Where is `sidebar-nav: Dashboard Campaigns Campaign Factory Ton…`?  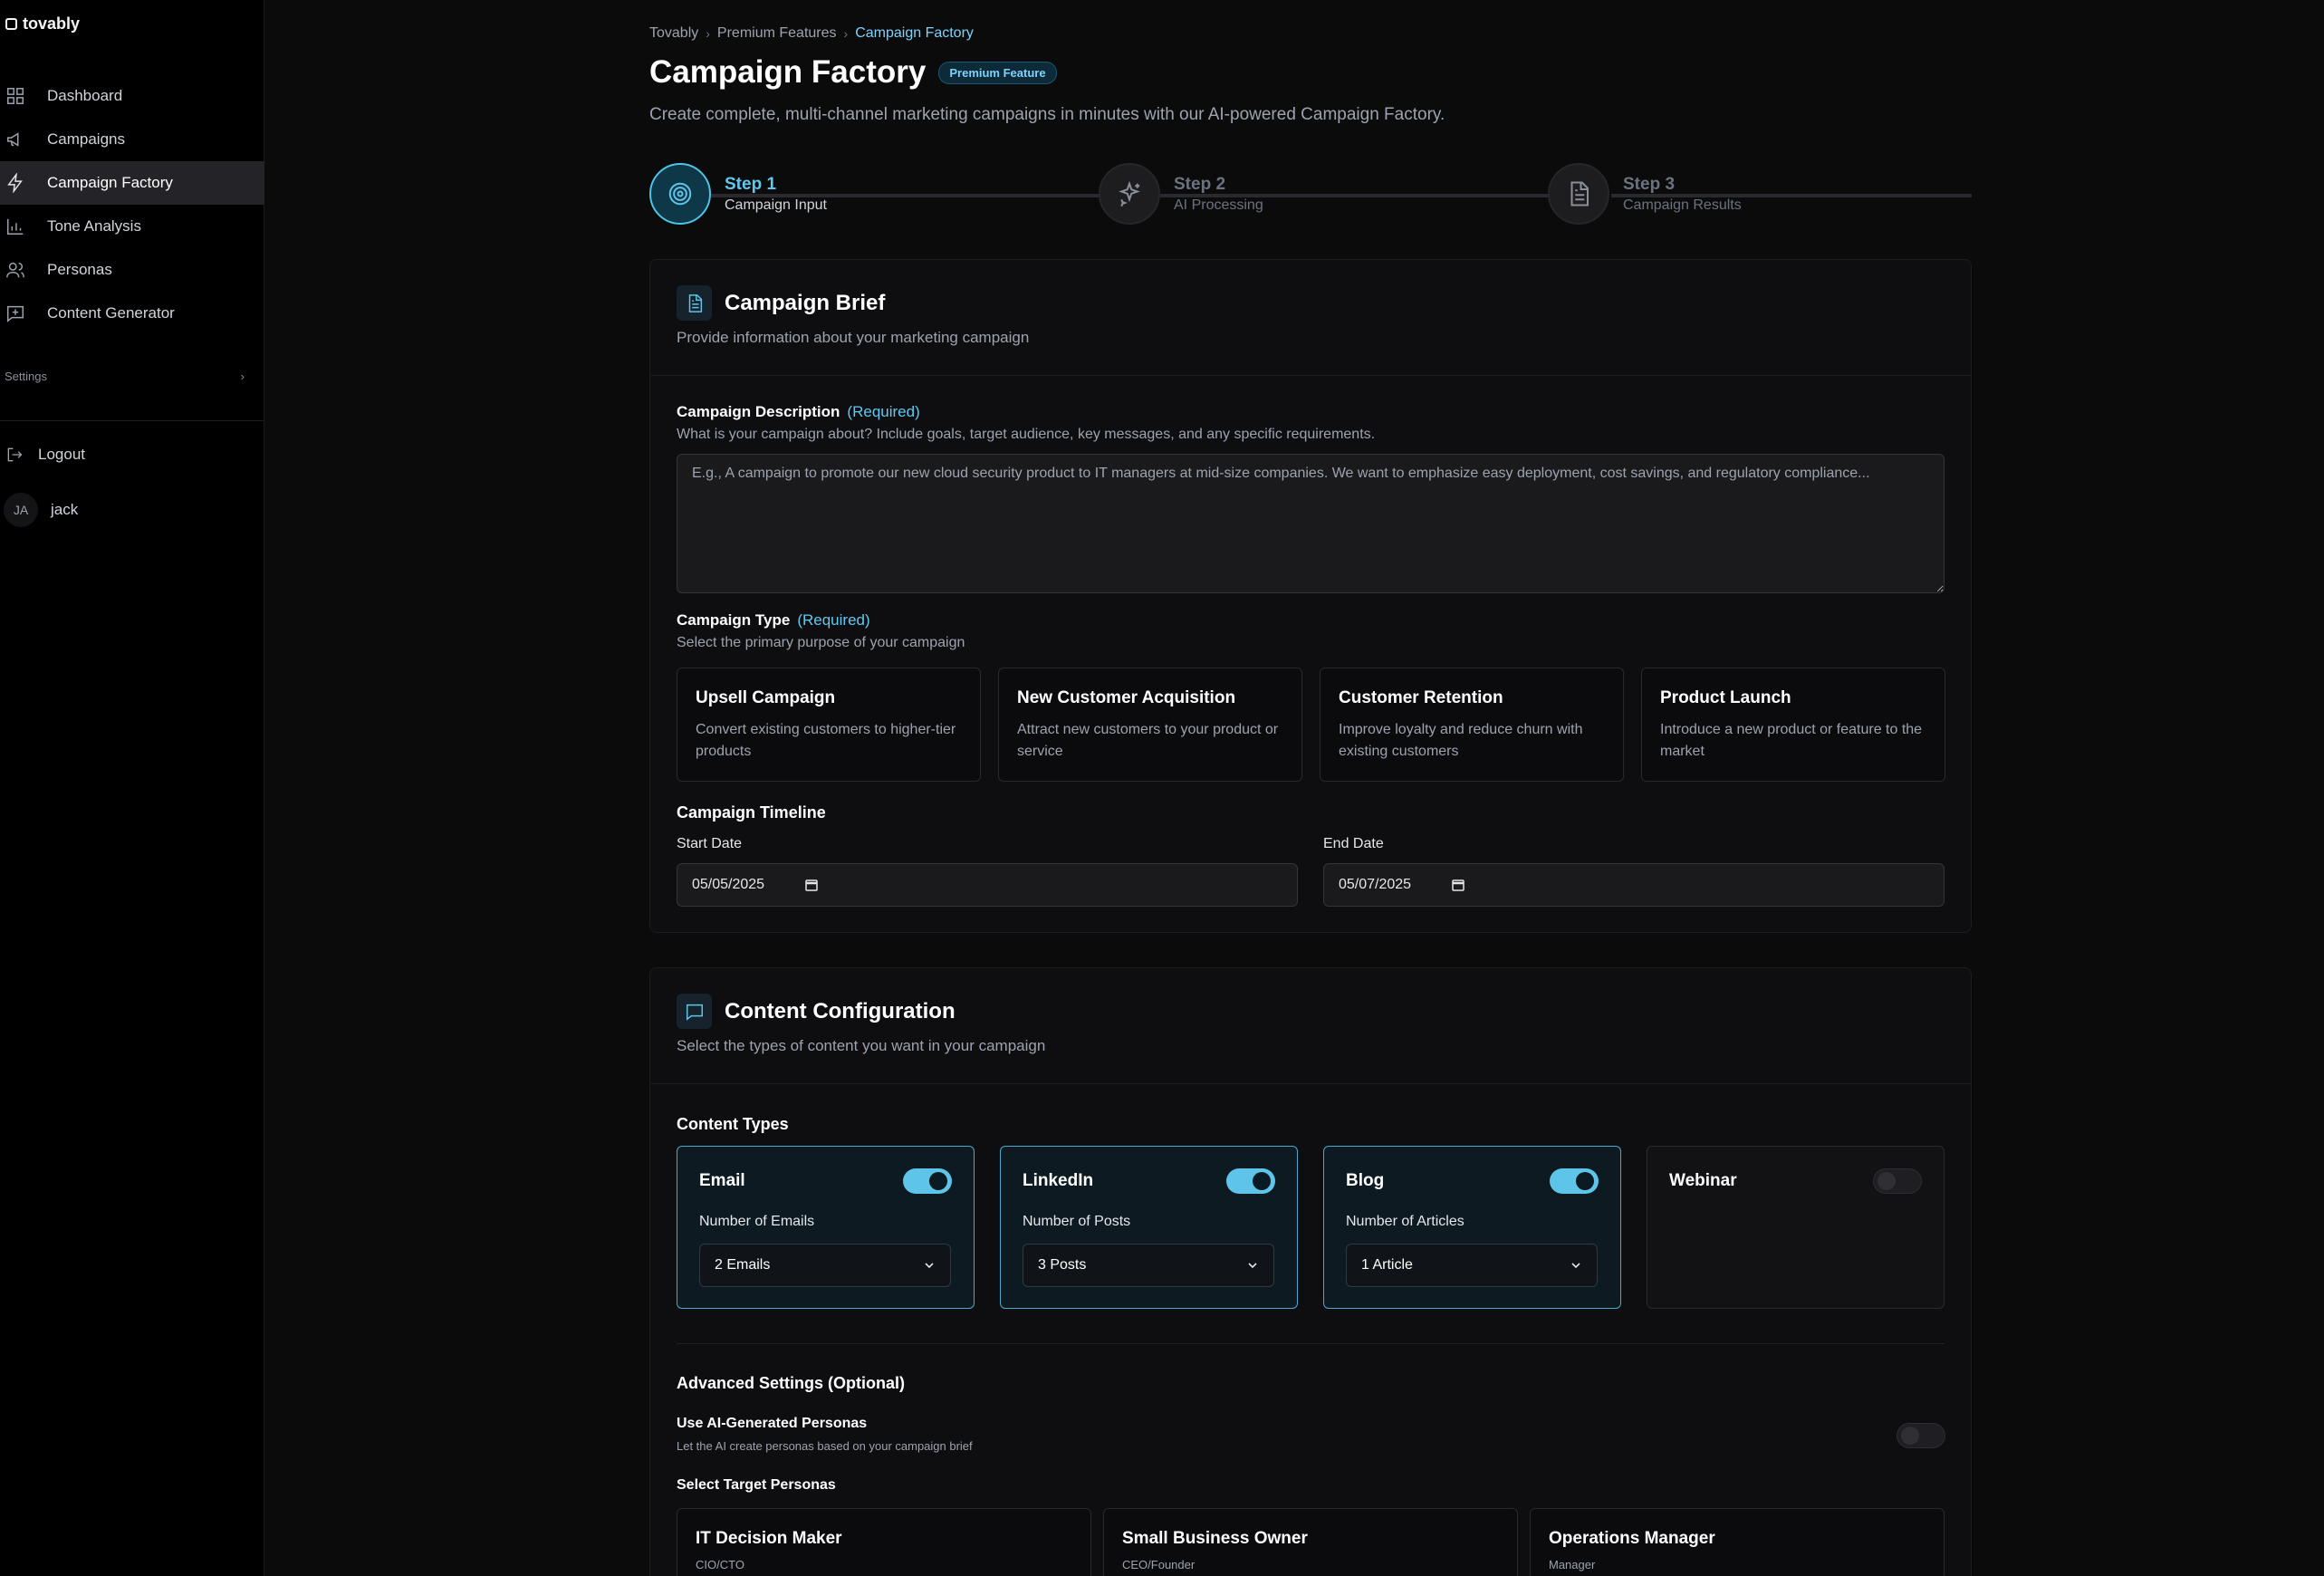 sidebar-nav: Dashboard Campaigns Campaign Factory Ton… is located at coordinates (132, 204).